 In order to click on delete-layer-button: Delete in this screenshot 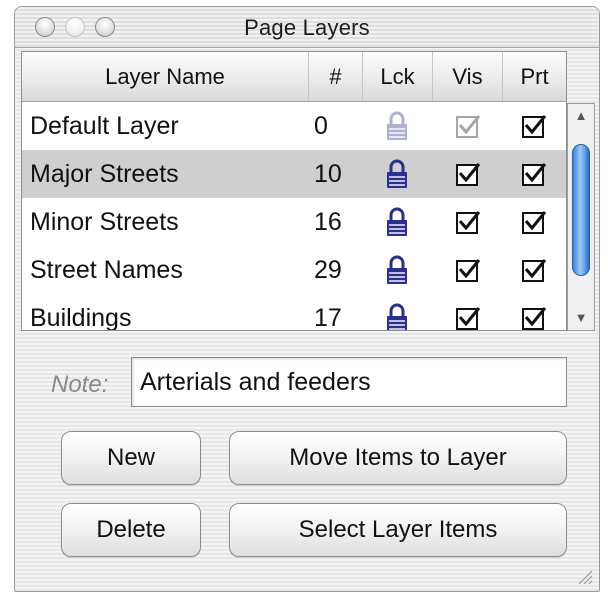, I will do `click(131, 530)`.